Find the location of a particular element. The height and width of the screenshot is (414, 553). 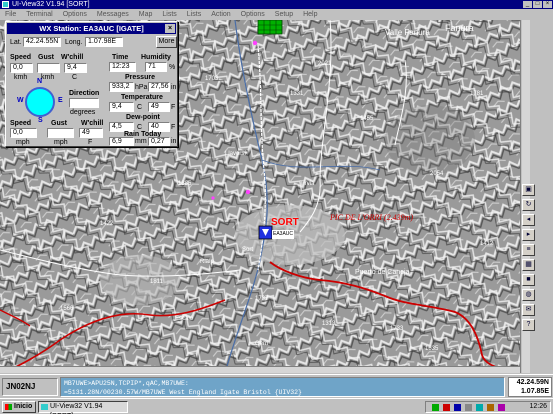

place-sort: Sort is located at coordinates (248, 250).